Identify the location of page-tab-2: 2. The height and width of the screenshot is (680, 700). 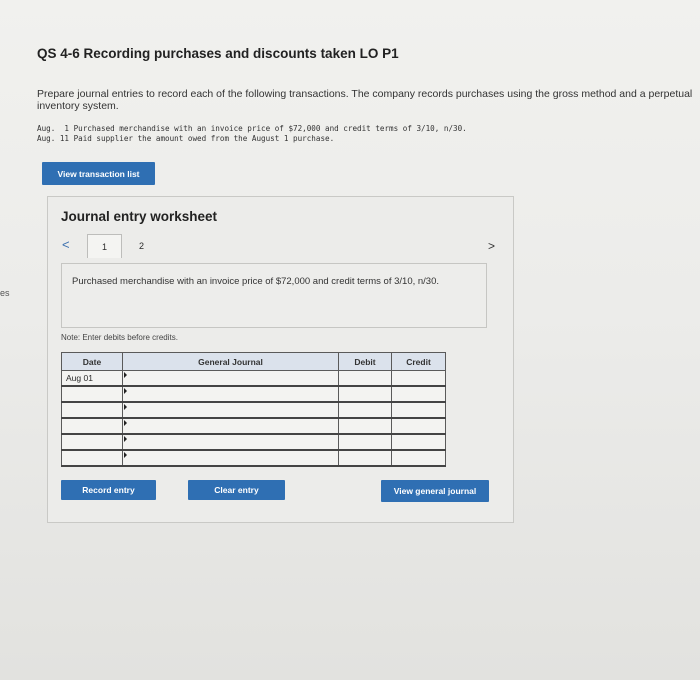
(141, 245).